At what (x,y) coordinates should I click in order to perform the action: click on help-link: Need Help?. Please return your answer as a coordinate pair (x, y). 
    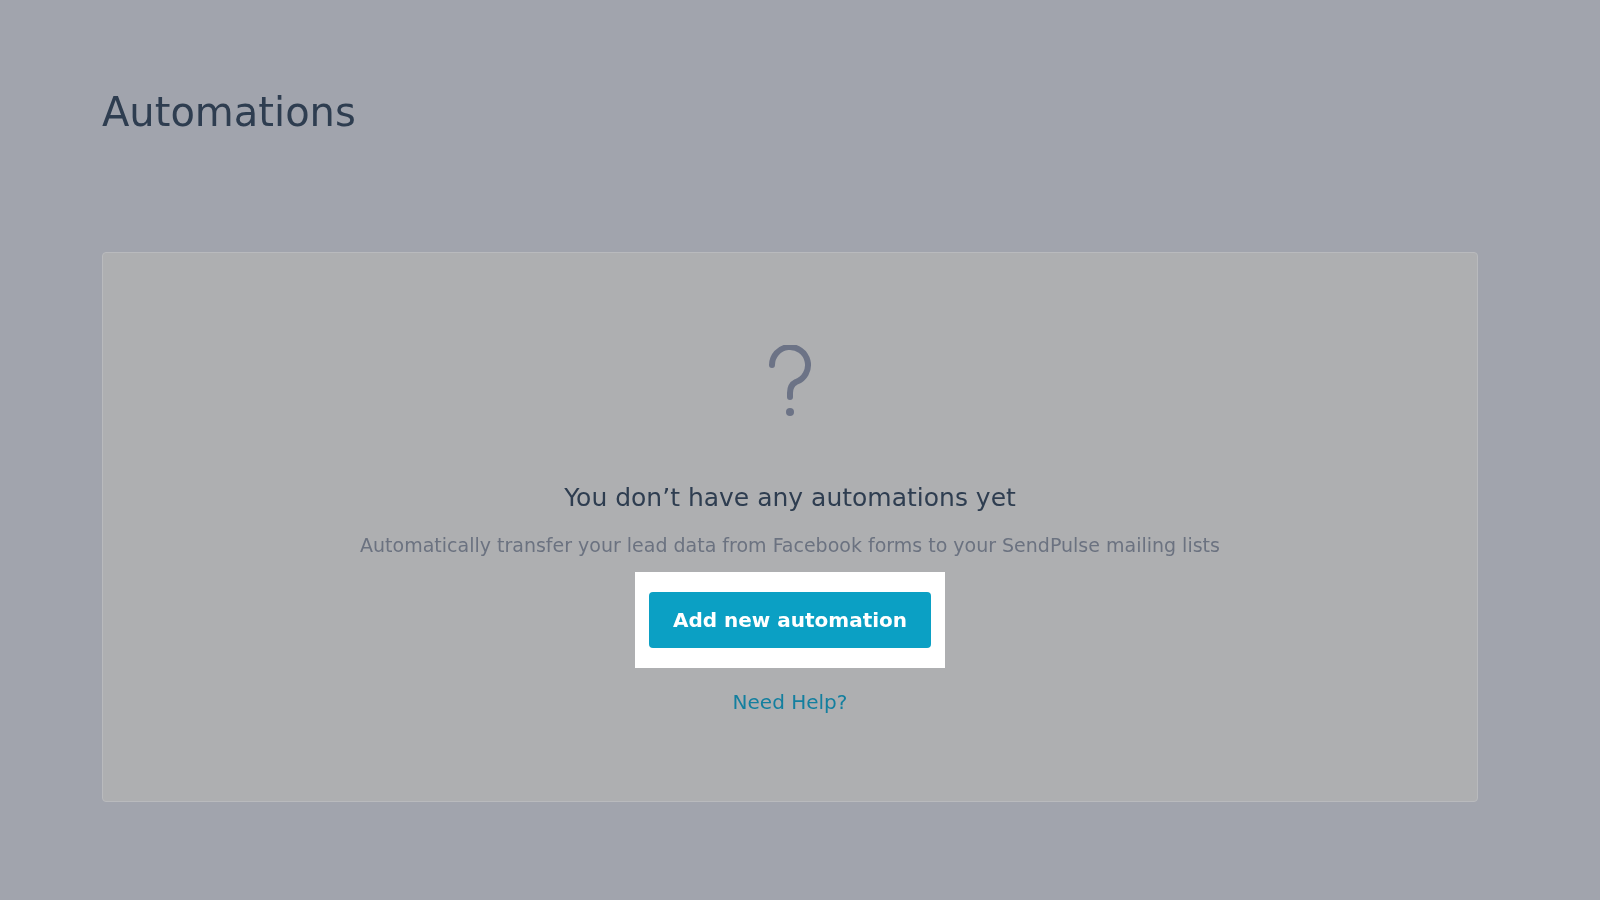
    Looking at the image, I should click on (790, 702).